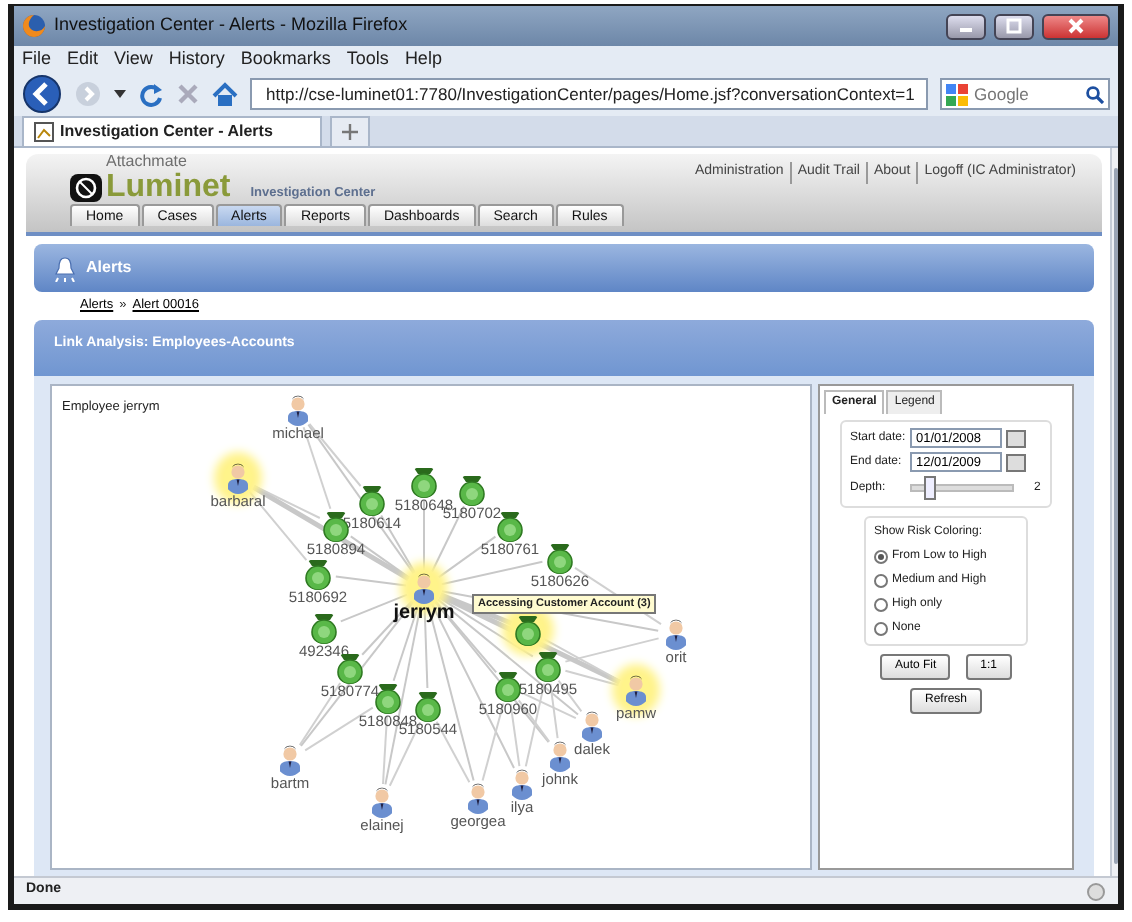 The width and height of the screenshot is (1132, 922). Describe the element at coordinates (44, 132) in the screenshot. I see `page-icon` at that location.